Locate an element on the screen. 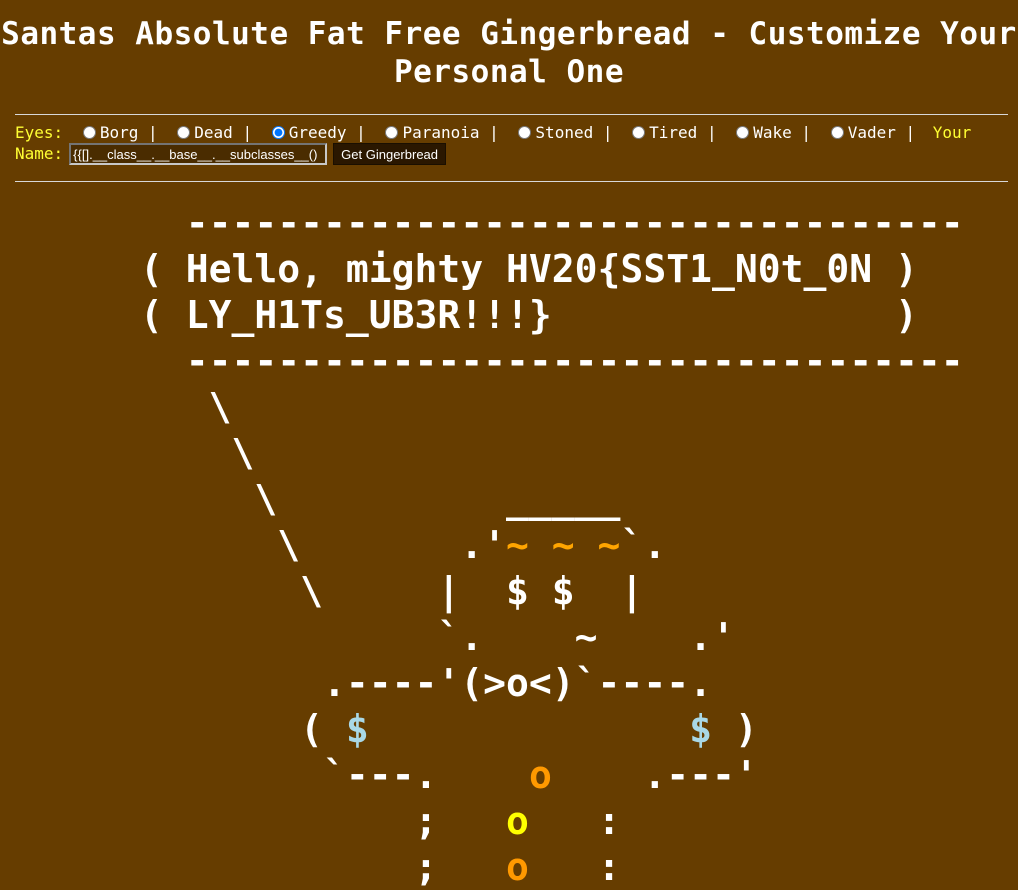  speech-tail-1: \ is located at coordinates (186, 407).